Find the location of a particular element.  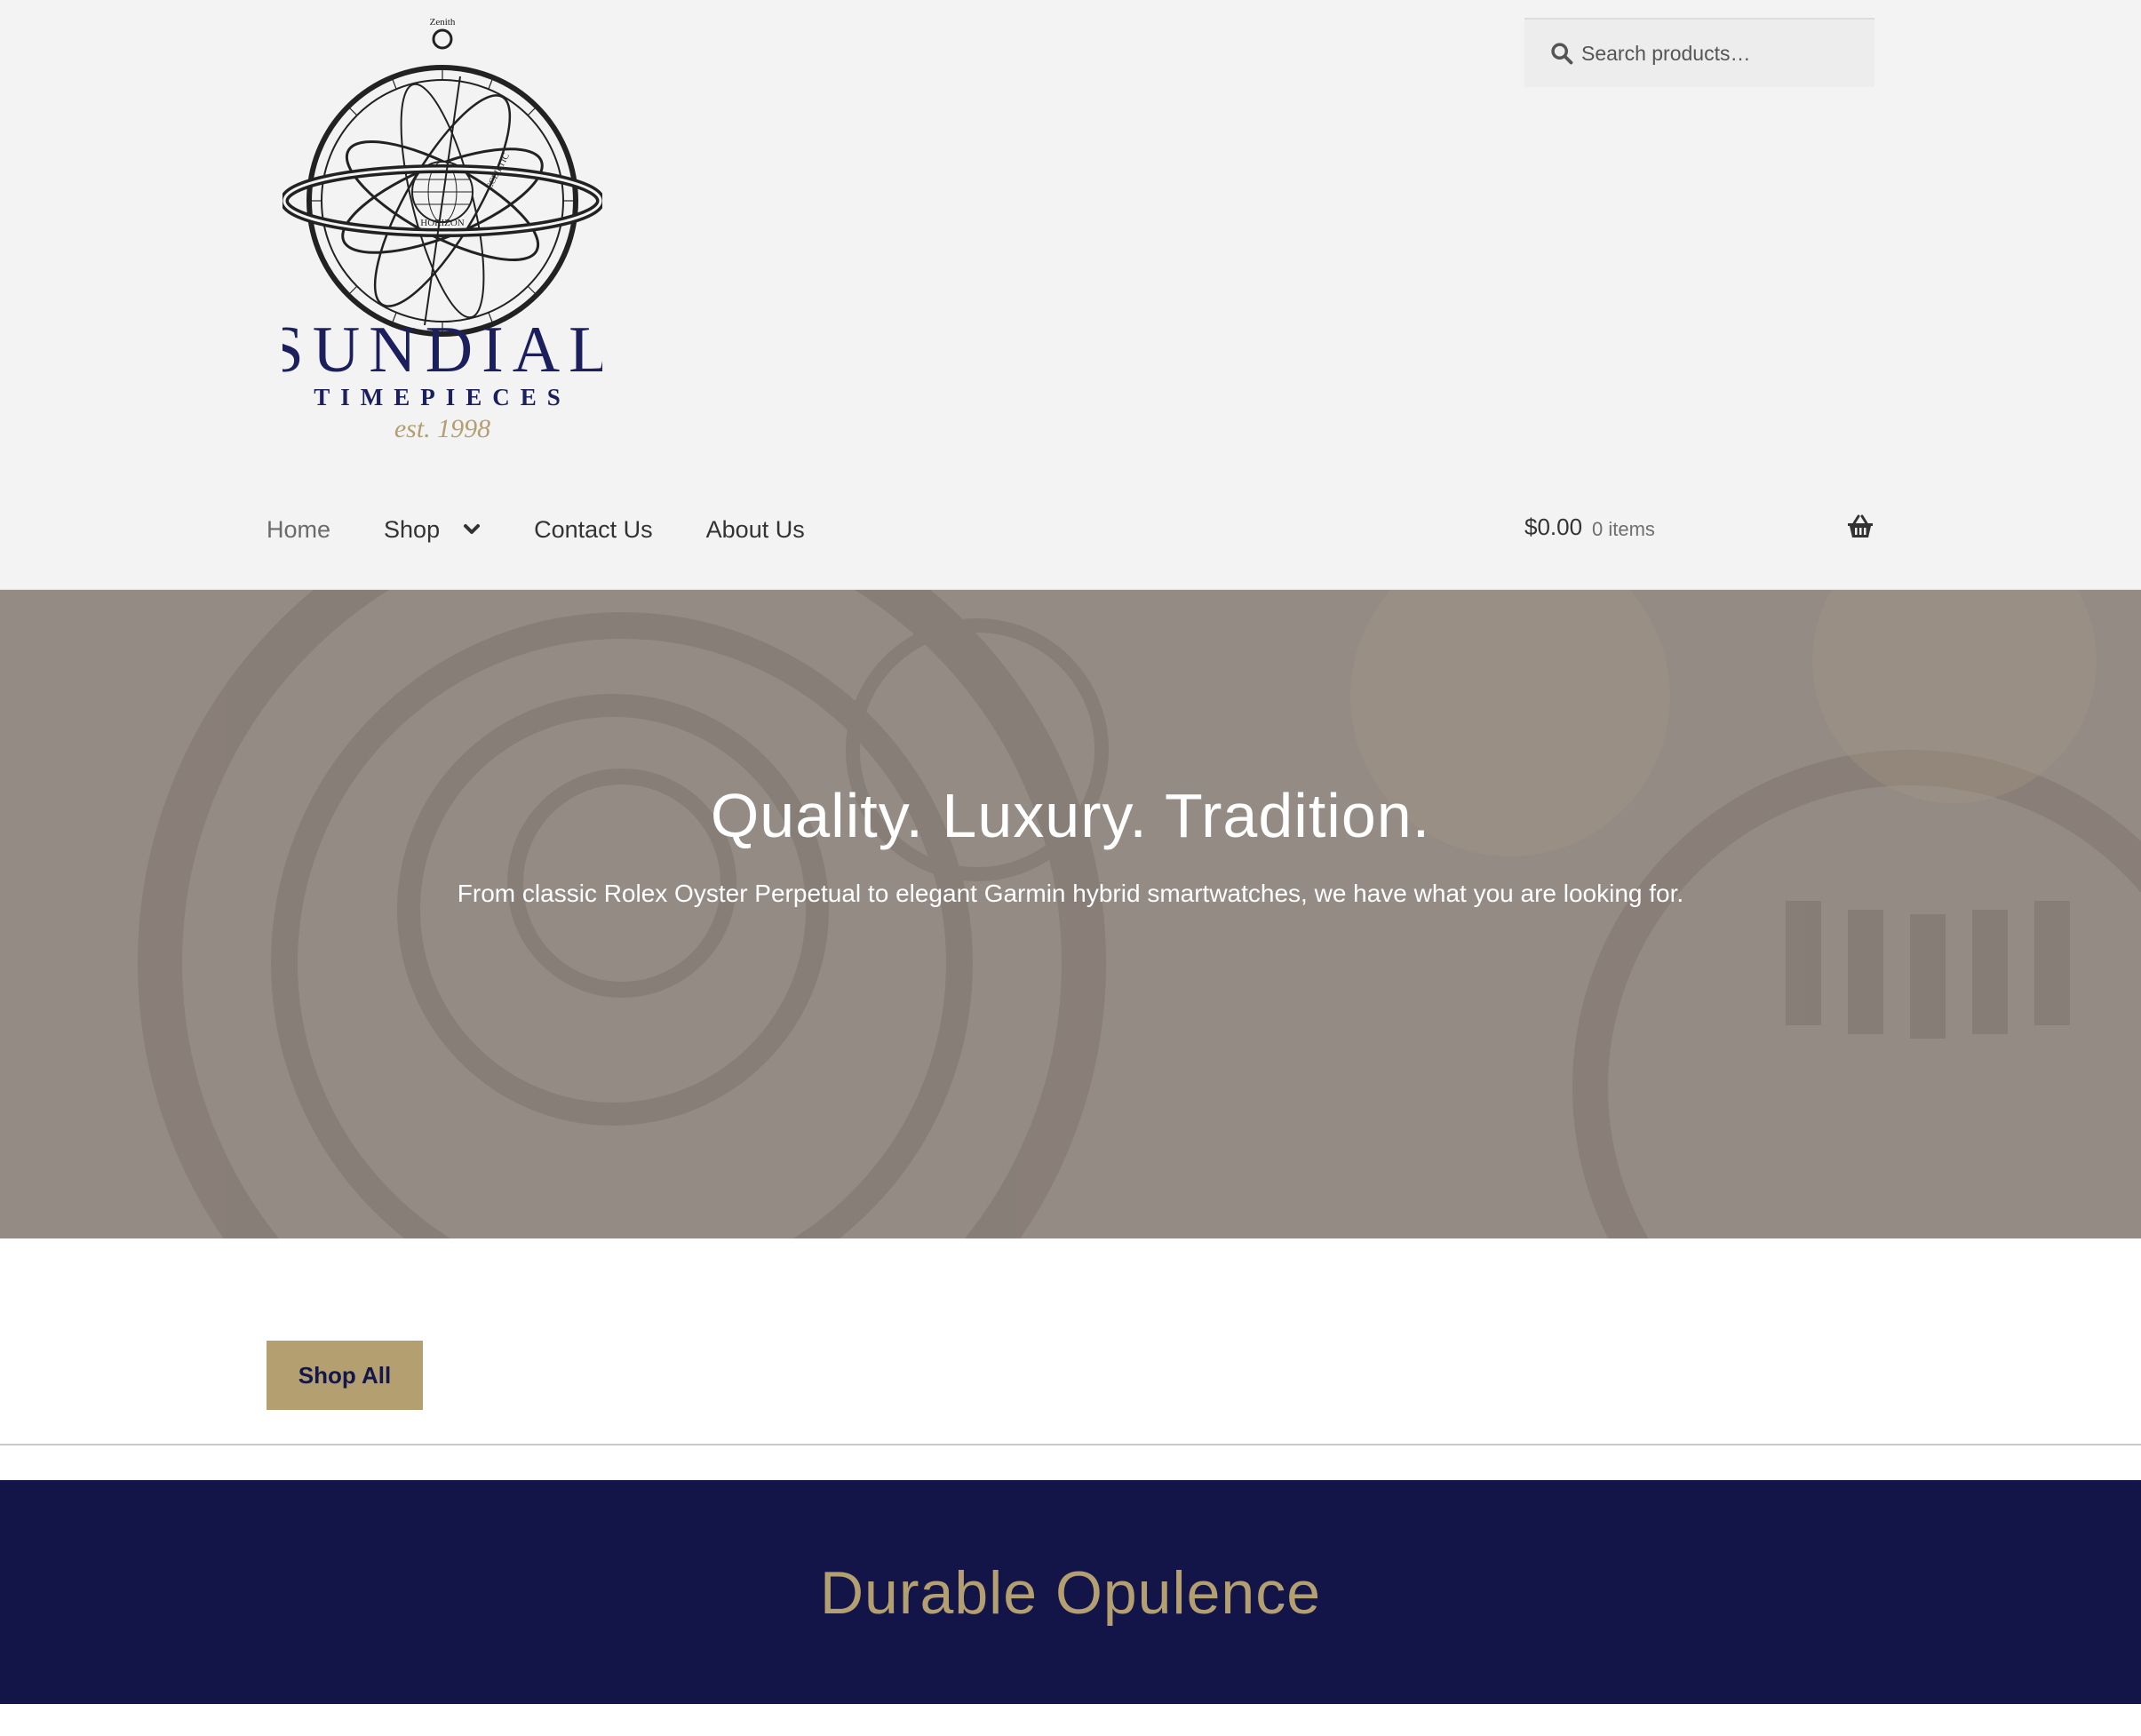

search-icon is located at coordinates (1562, 54).